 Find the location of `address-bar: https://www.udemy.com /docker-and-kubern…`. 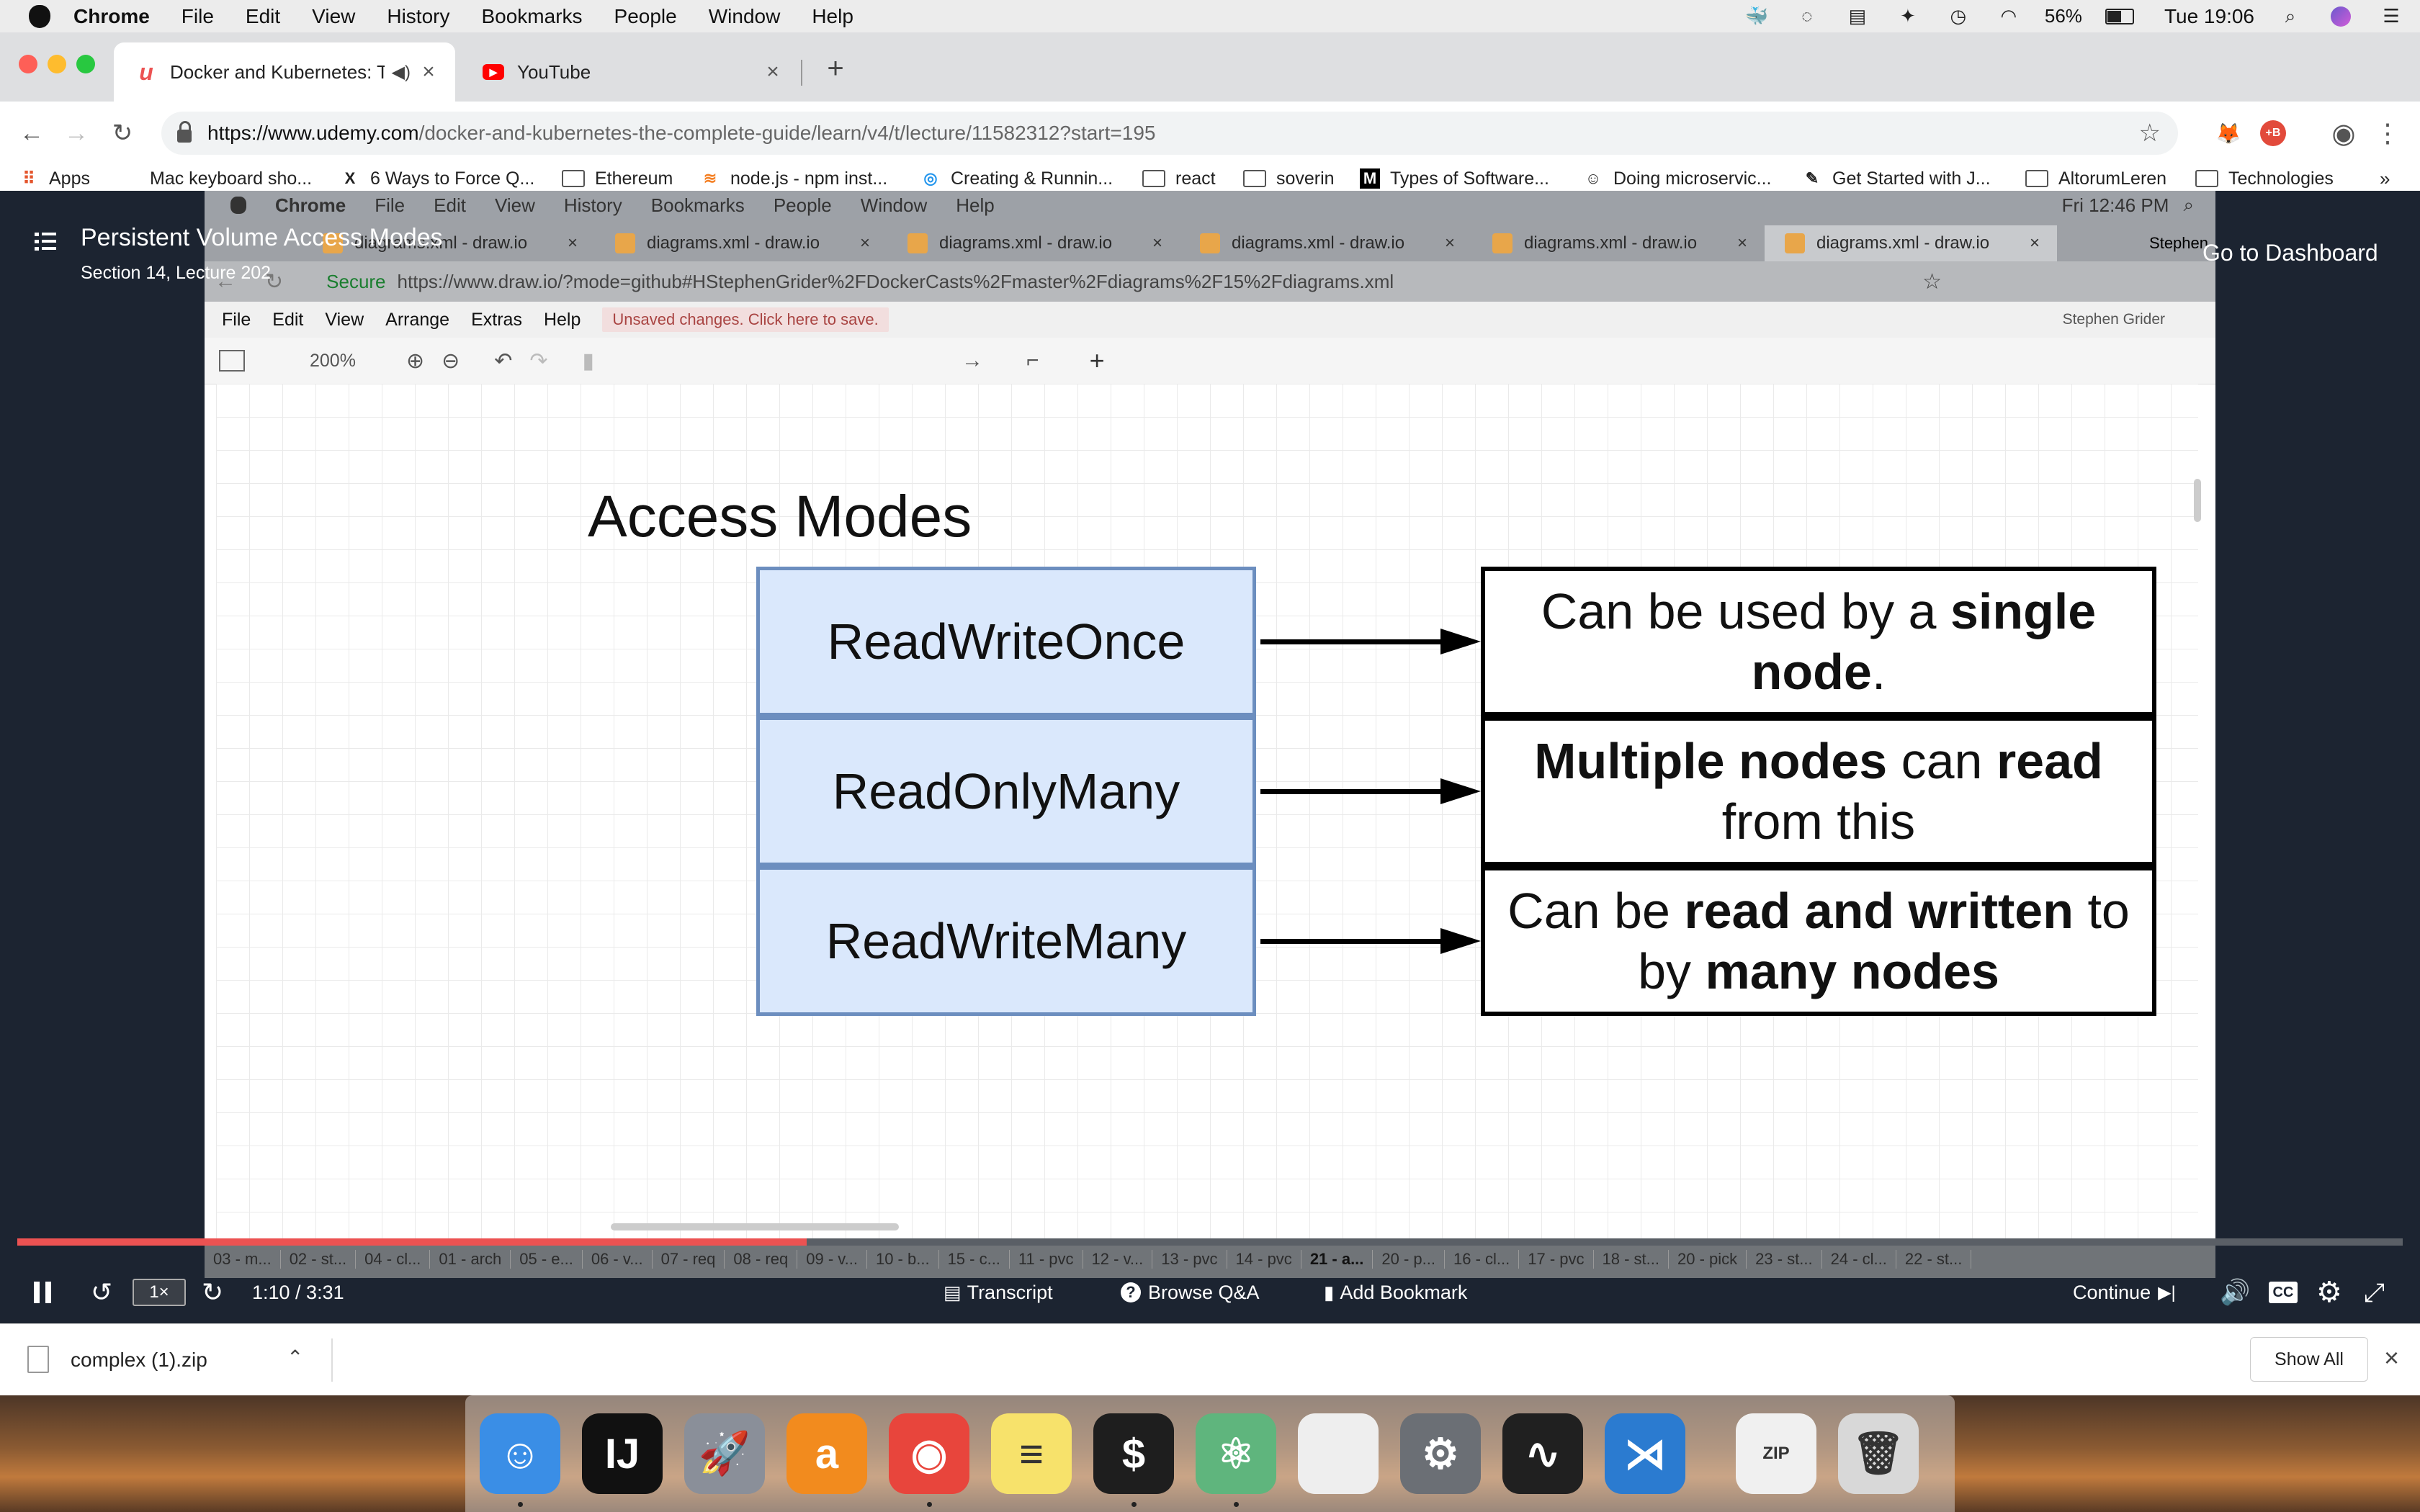

address-bar: https://www.udemy.com /docker-and-kubern… is located at coordinates (1169, 133).